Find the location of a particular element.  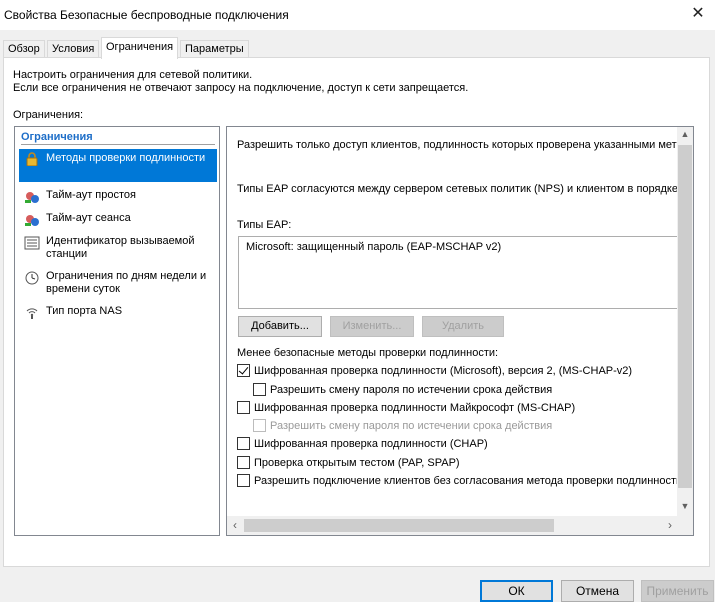

vertical-scrollbar: ▲ ▼ is located at coordinates (685, 322).